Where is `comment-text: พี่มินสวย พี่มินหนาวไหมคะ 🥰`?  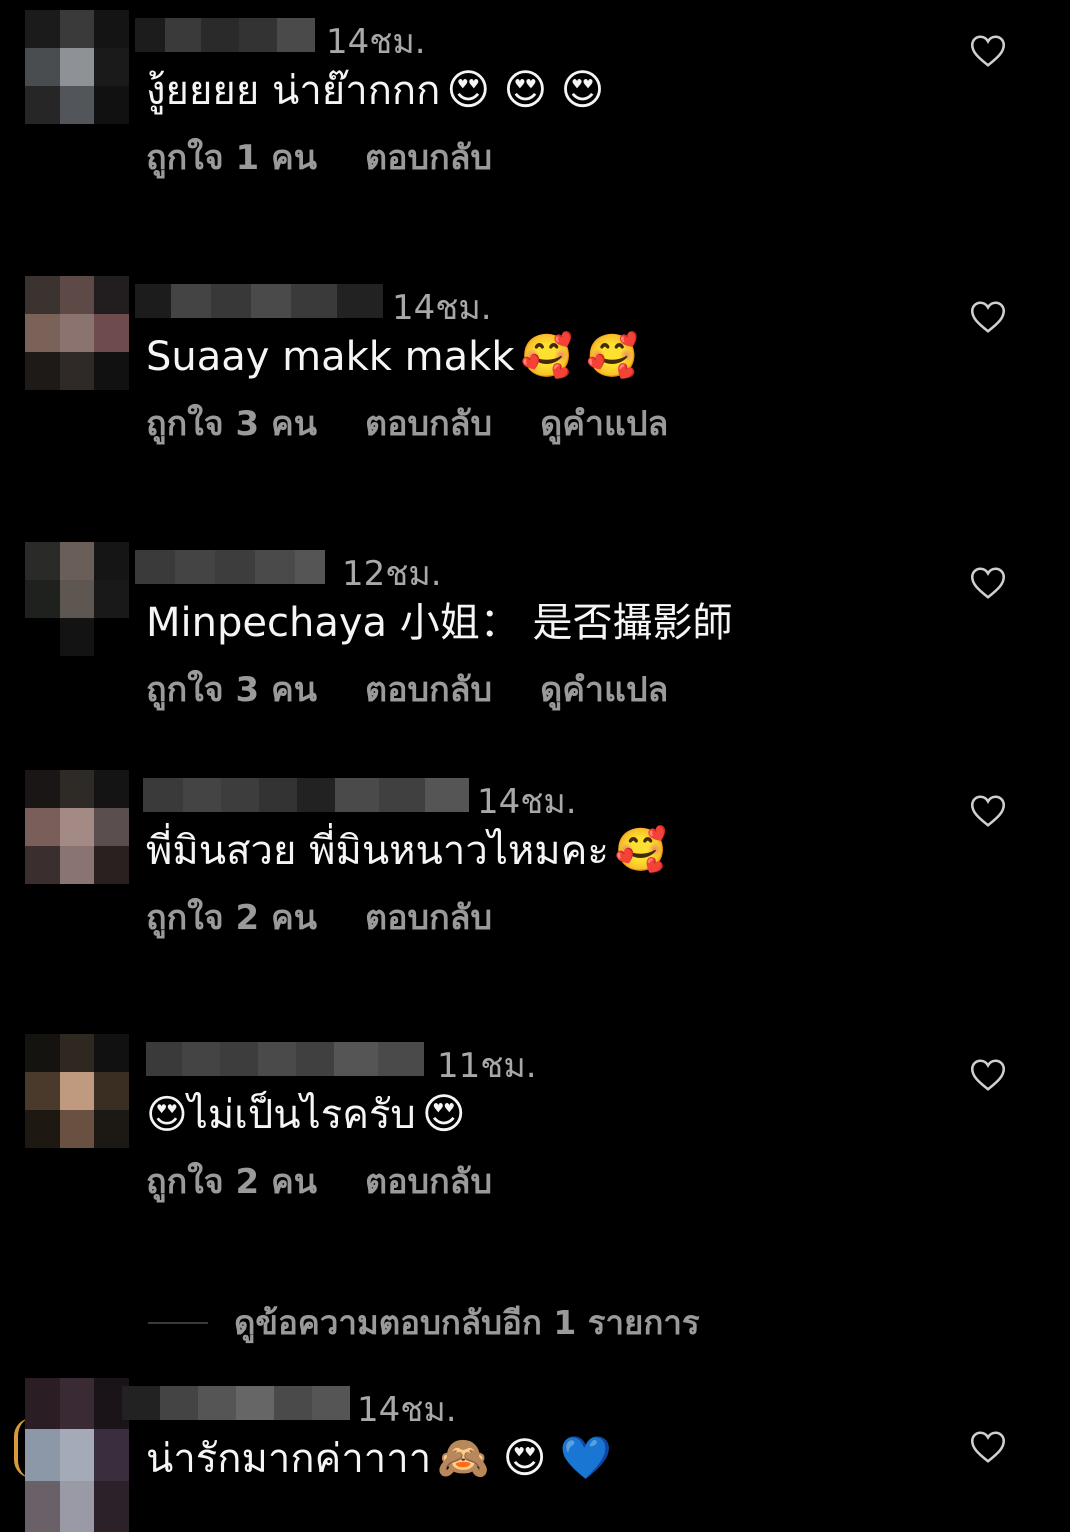 comment-text: พี่มินสวย พี่มินหนาวไหมคะ 🥰 is located at coordinates (406, 850).